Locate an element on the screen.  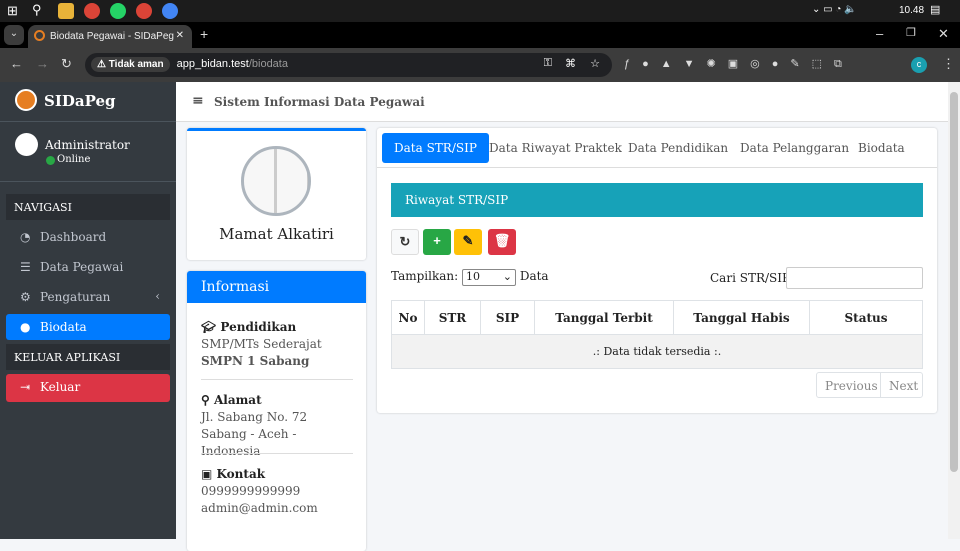
user-avatar is located at coordinates (26, 144).